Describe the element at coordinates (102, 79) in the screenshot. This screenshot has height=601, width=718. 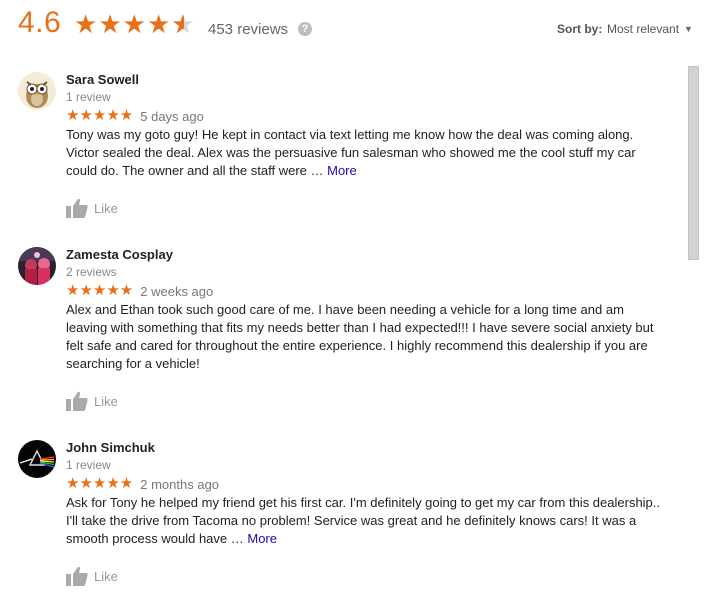
I see `review-author: Sara Sowell` at that location.